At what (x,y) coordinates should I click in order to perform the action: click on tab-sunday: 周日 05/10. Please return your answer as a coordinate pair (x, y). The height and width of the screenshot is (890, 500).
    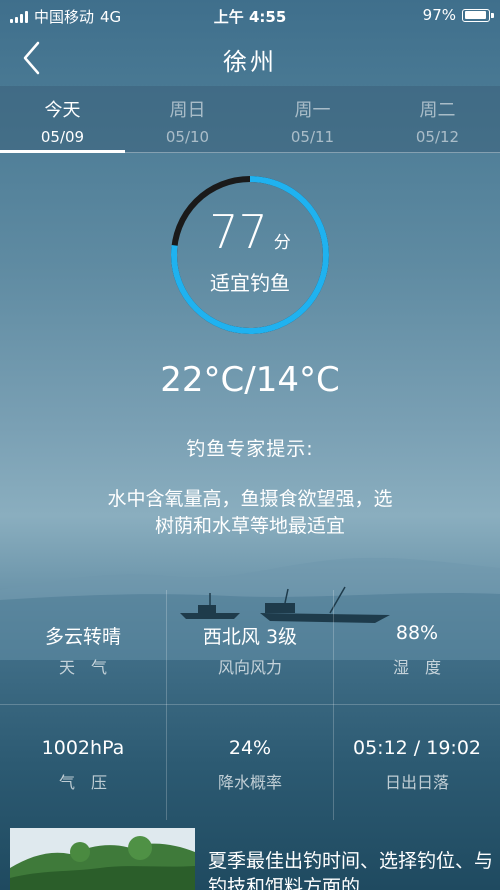
    Looking at the image, I should click on (187, 119).